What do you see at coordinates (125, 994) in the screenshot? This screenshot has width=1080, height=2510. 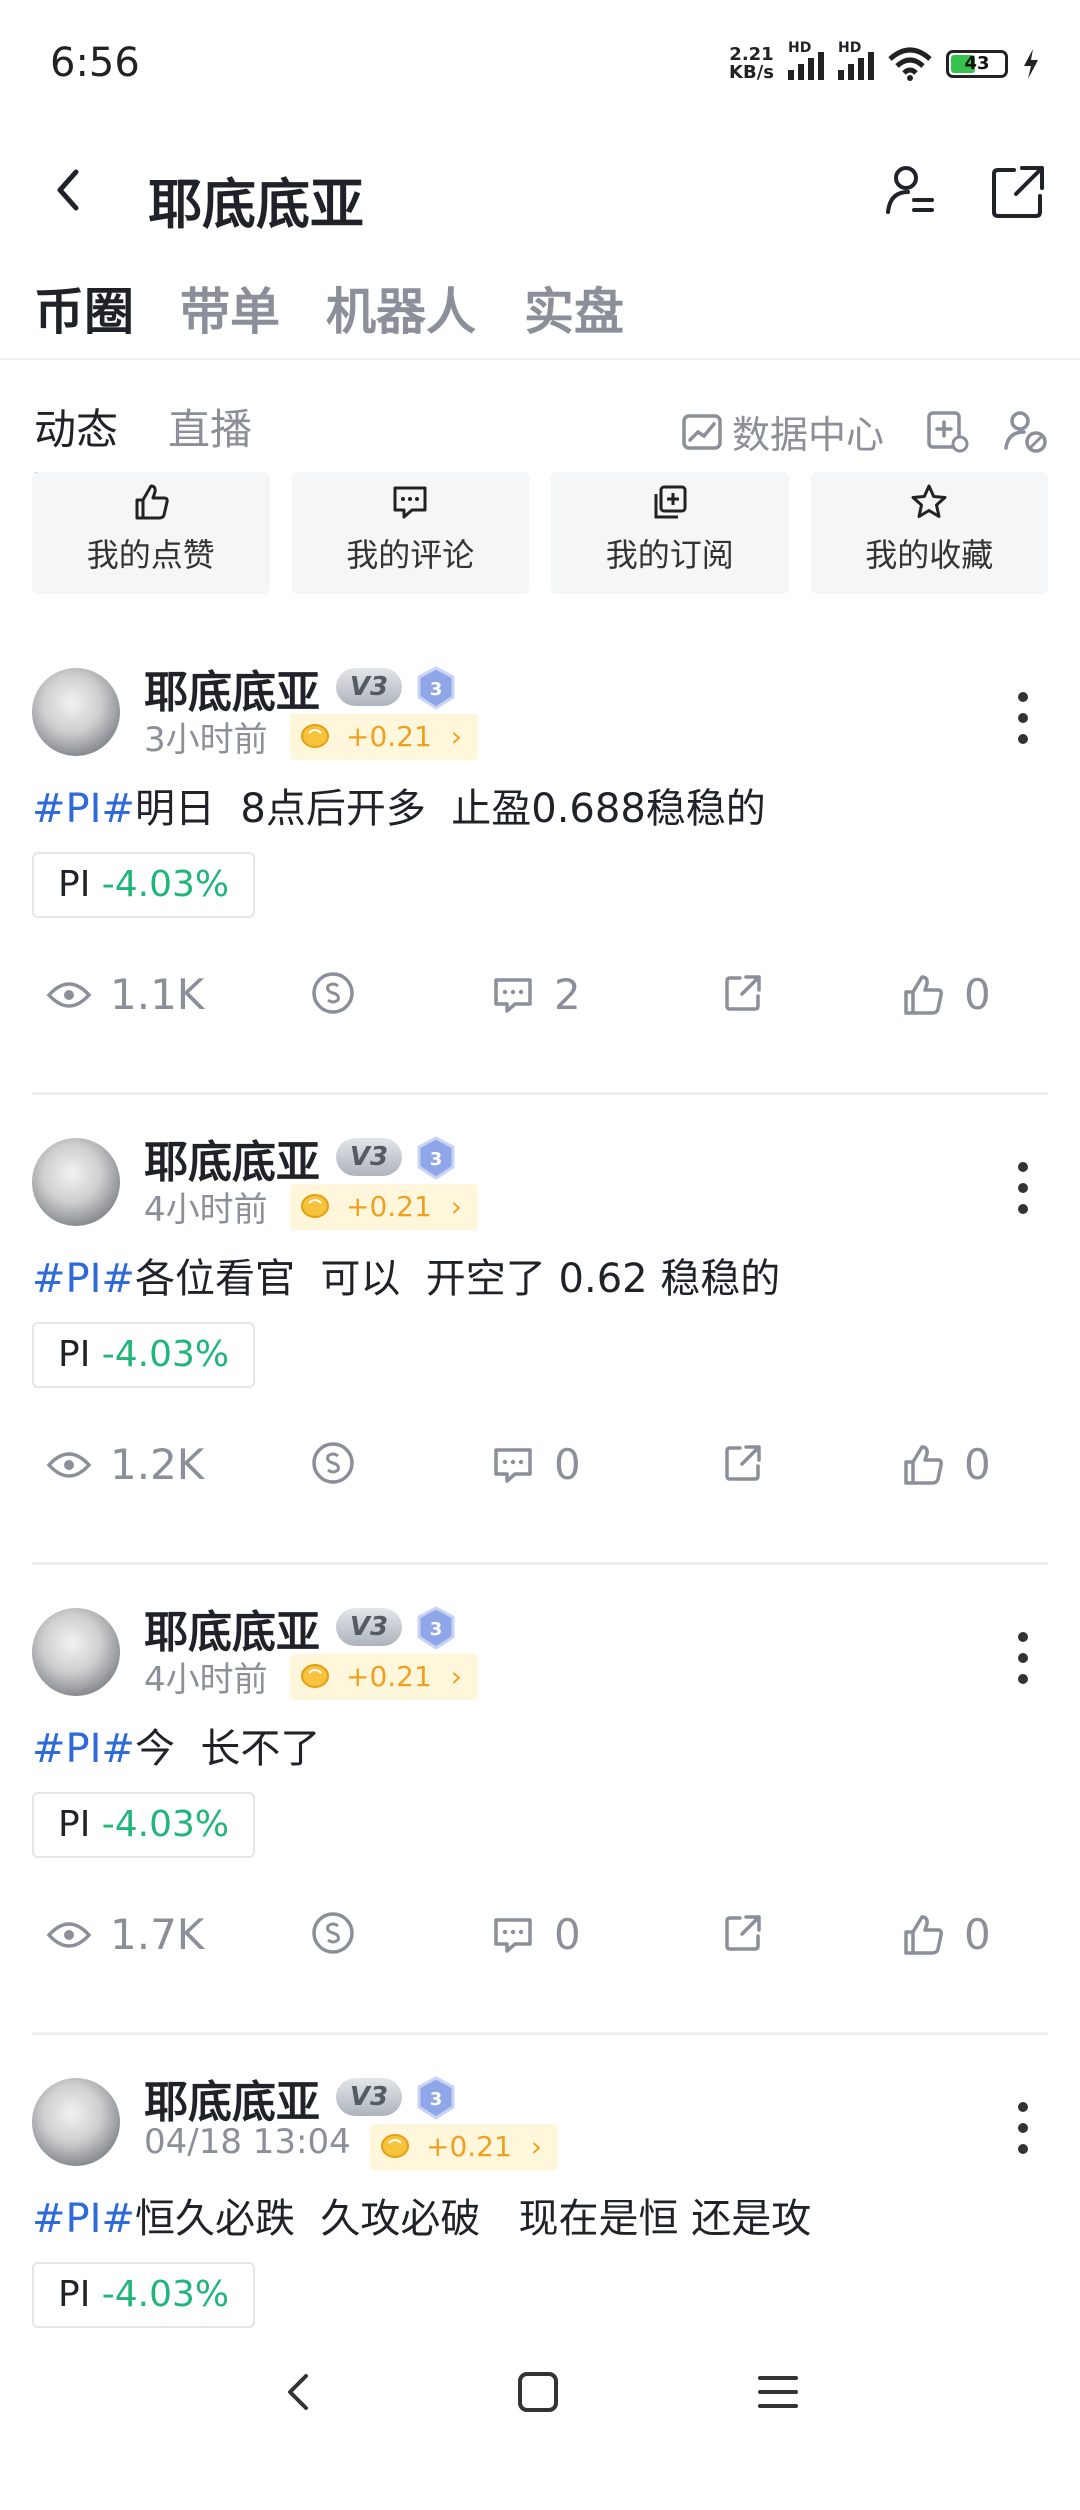 I see `views-stat: 1.1K` at bounding box center [125, 994].